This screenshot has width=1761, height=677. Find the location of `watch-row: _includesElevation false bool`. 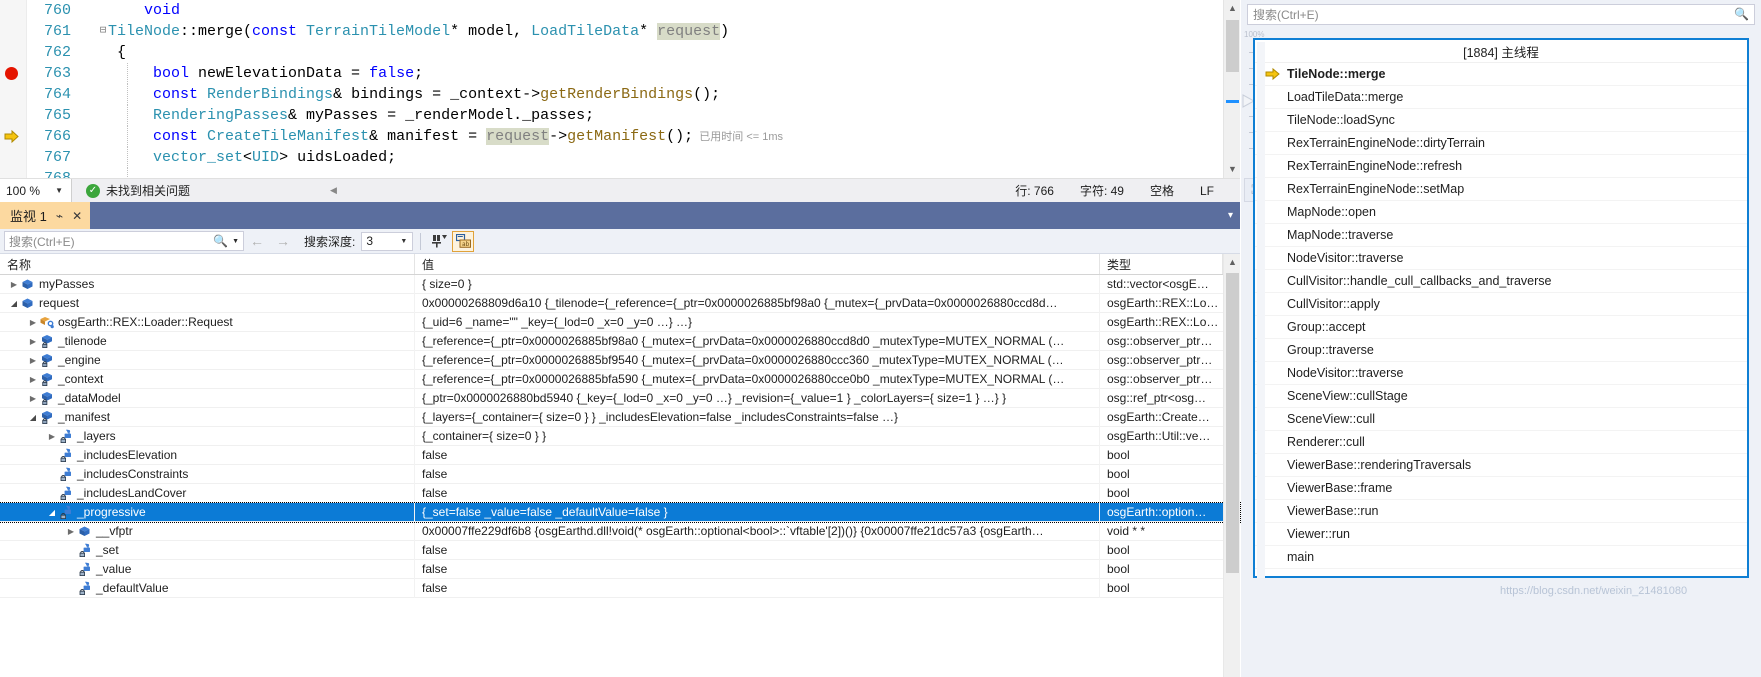

watch-row: _includesElevation false bool is located at coordinates (620, 455).